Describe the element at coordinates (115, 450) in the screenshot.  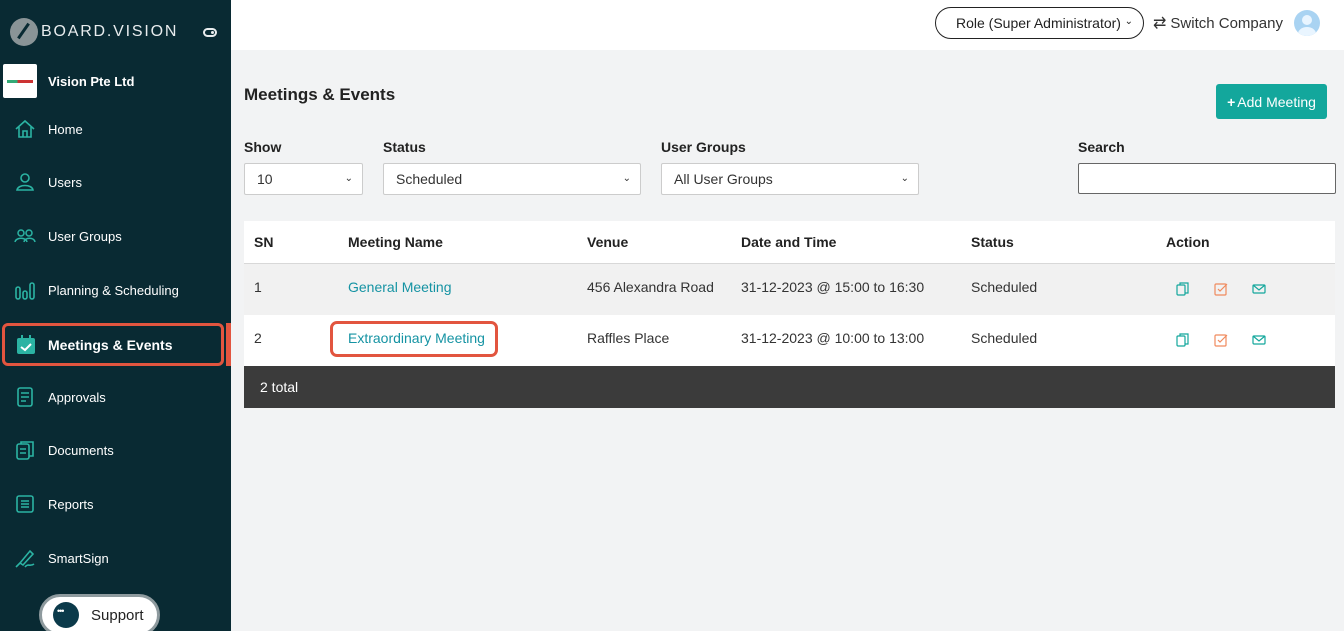
I see `sidebar-item-documents: Documents` at that location.